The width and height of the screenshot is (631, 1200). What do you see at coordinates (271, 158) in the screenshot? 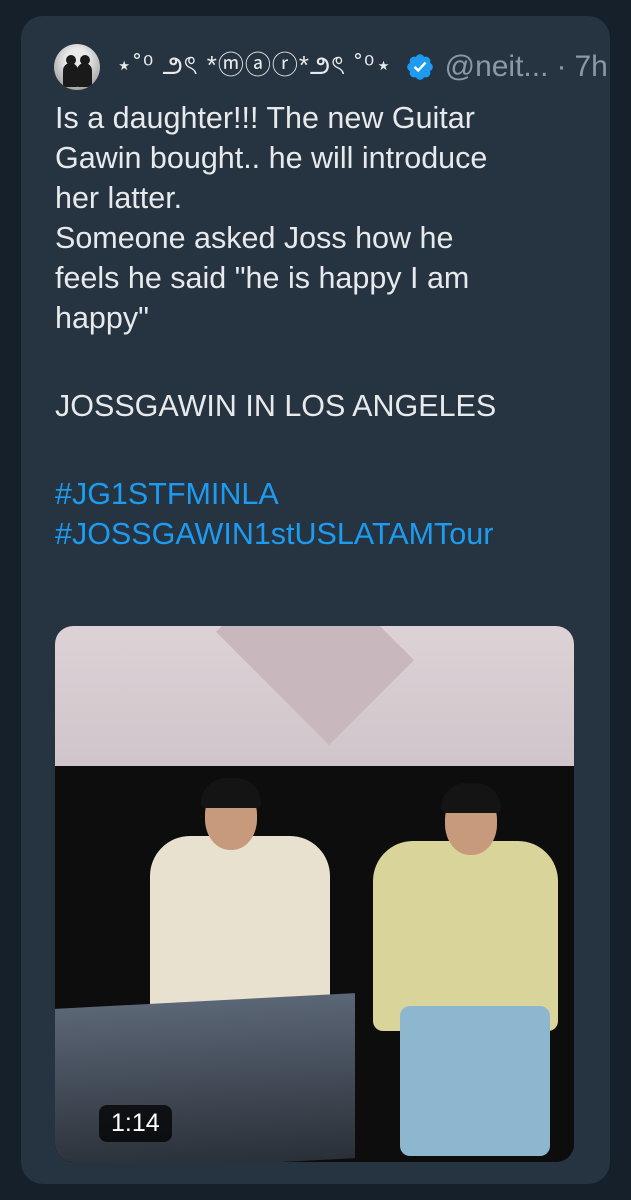
I see `tweet-line: Gawin bought.. he will introduce` at bounding box center [271, 158].